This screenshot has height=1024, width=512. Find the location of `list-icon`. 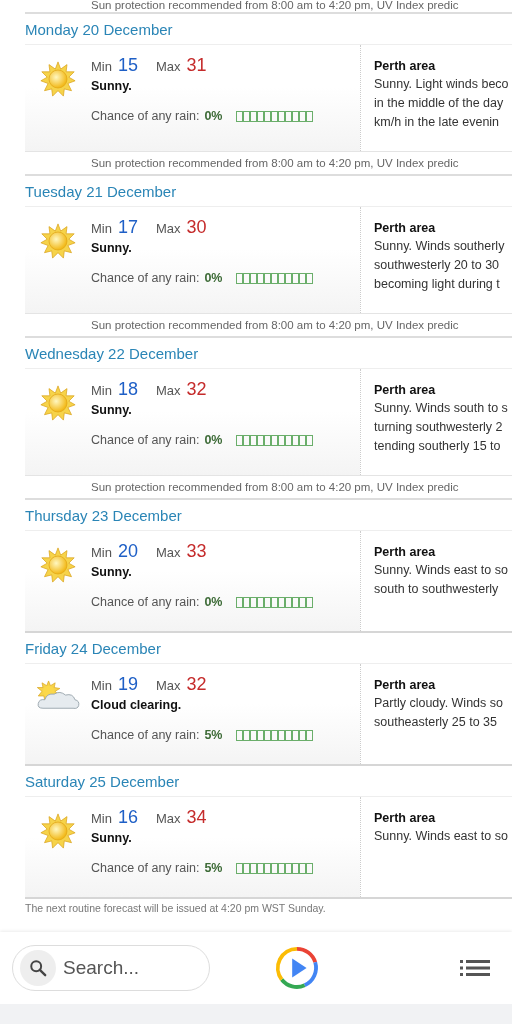

list-icon is located at coordinates (475, 968).